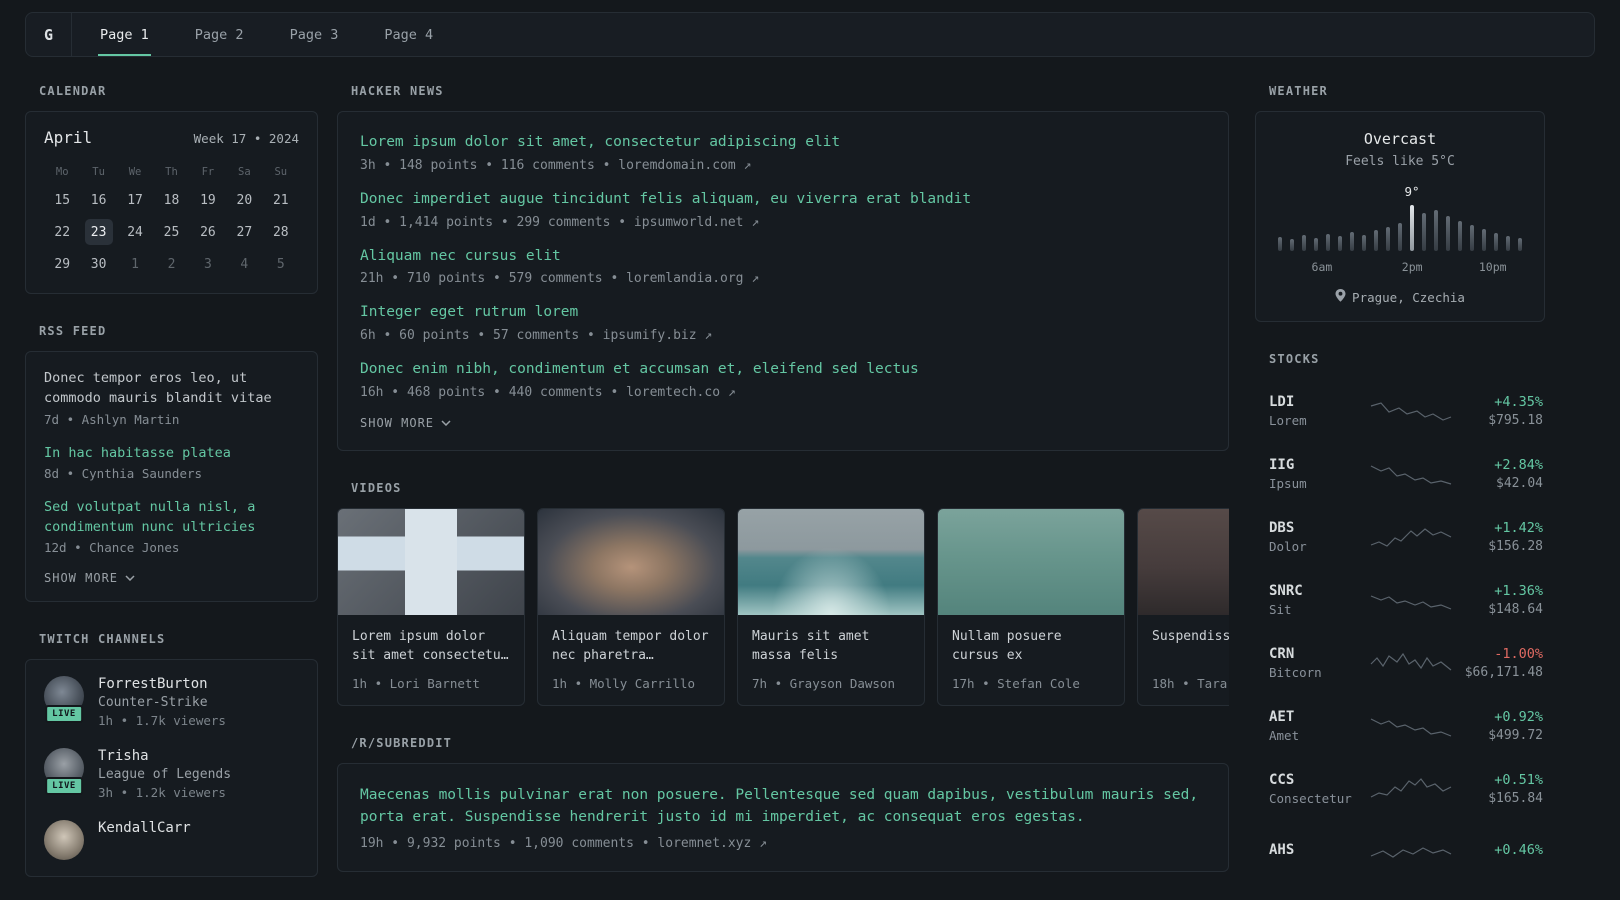  What do you see at coordinates (1400, 139) in the screenshot?
I see `weather-condition: Overcast` at bounding box center [1400, 139].